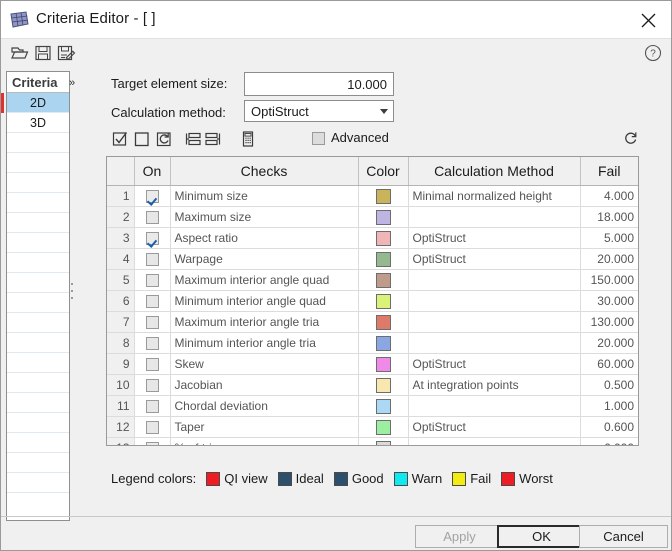  Describe the element at coordinates (631, 138) in the screenshot. I see `reset-icon` at that location.